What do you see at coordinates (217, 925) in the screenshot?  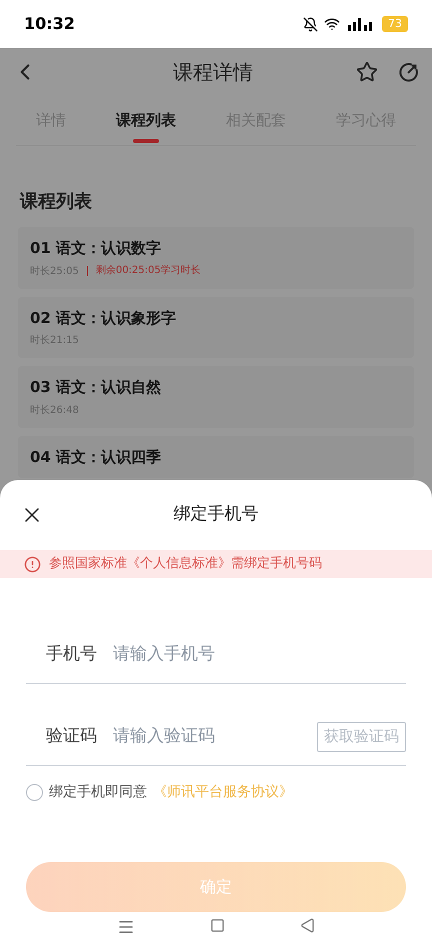 I see `home-icon` at bounding box center [217, 925].